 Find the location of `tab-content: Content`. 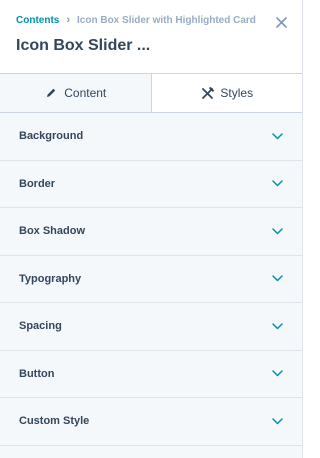

tab-content: Content is located at coordinates (76, 93).